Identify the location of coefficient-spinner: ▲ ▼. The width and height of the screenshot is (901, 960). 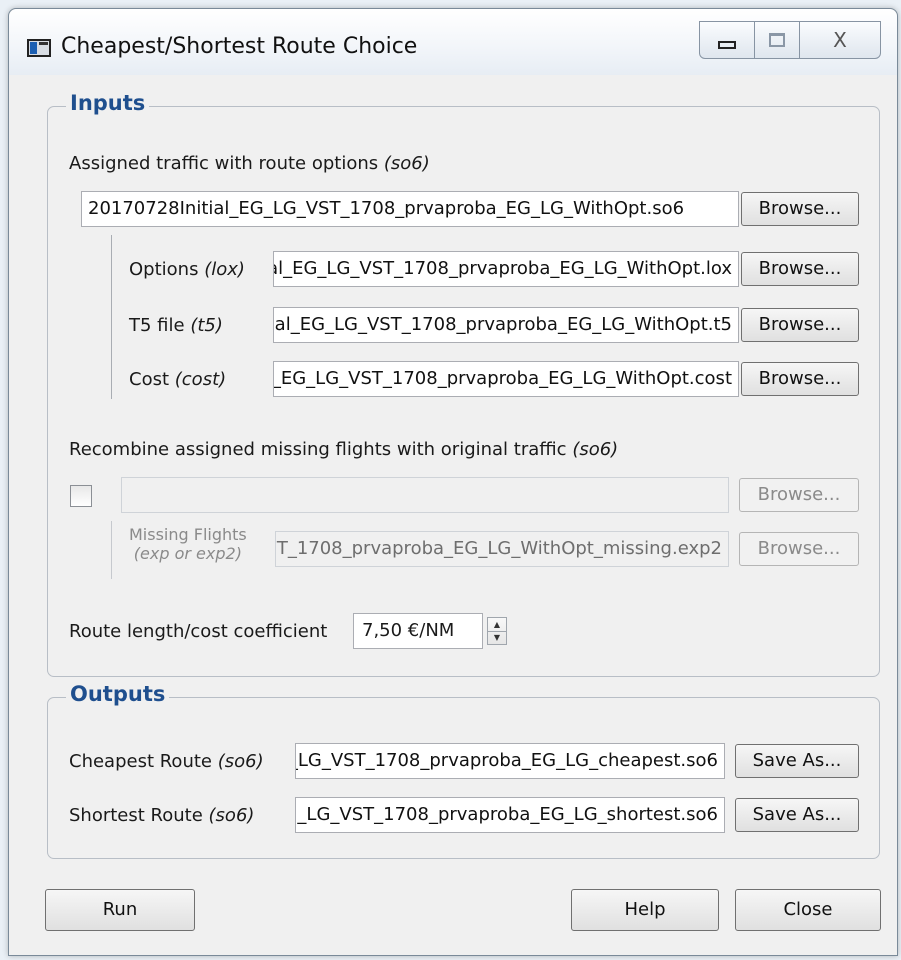
(497, 631).